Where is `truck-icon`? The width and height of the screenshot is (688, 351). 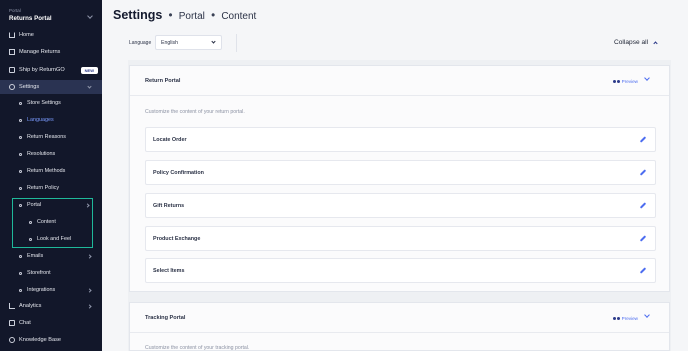
truck-icon is located at coordinates (12, 70).